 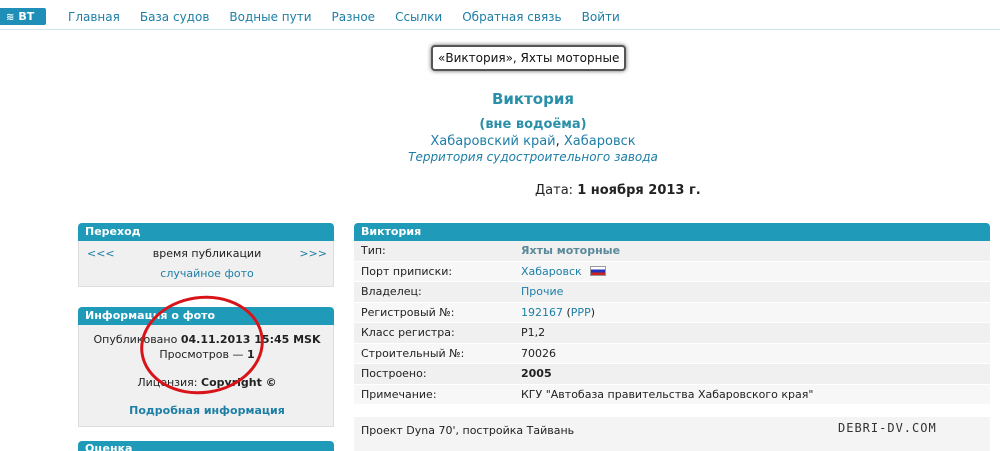 I want to click on vessel-status: (вне водоёма), so click(x=533, y=124).